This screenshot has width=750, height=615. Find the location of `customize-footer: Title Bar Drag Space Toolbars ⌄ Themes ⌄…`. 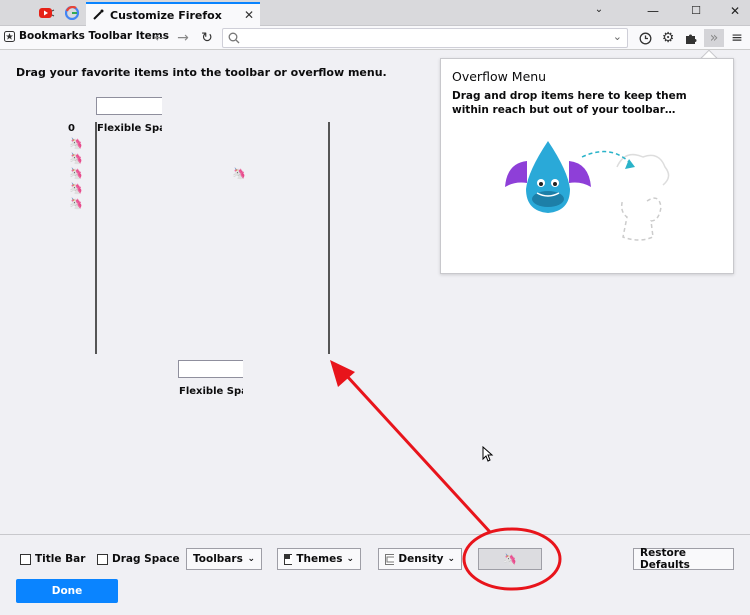

customize-footer: Title Bar Drag Space Toolbars ⌄ Themes ⌄… is located at coordinates (375, 574).